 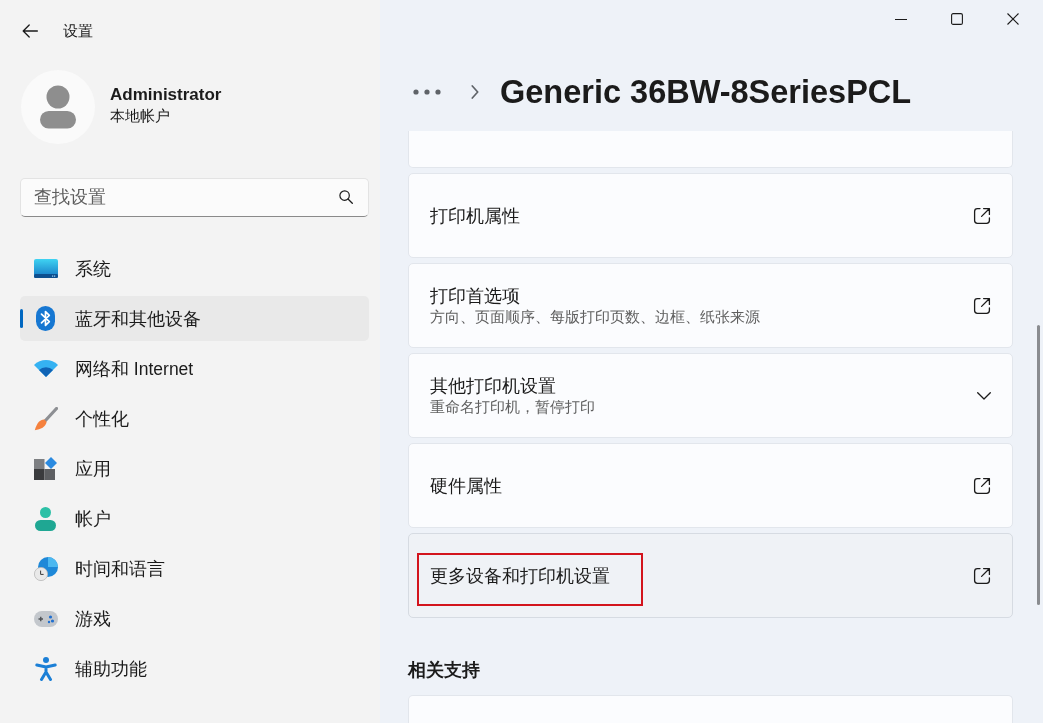 I want to click on sidebar-item: 辅助功能, so click(x=194, y=668).